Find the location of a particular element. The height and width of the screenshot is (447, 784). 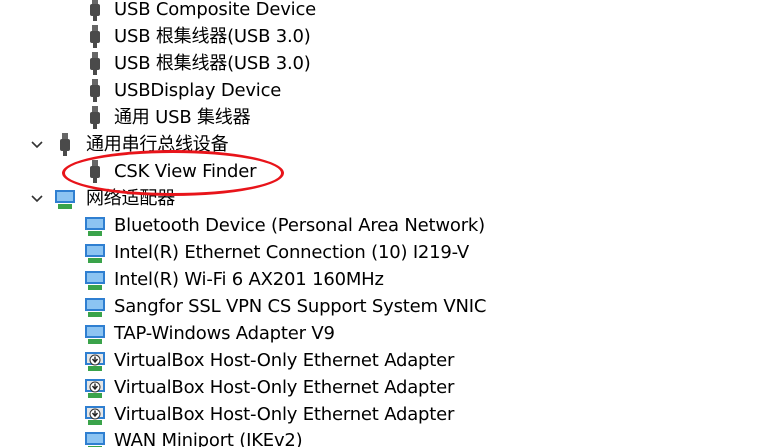

tree-item-label: CSK View Finder is located at coordinates (185, 171).